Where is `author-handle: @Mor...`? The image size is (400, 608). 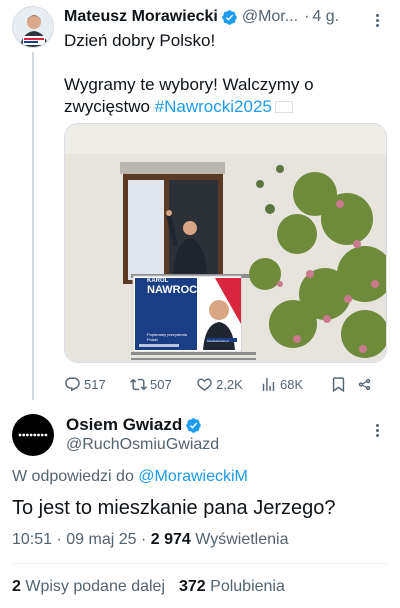 author-handle: @Mor... is located at coordinates (270, 17).